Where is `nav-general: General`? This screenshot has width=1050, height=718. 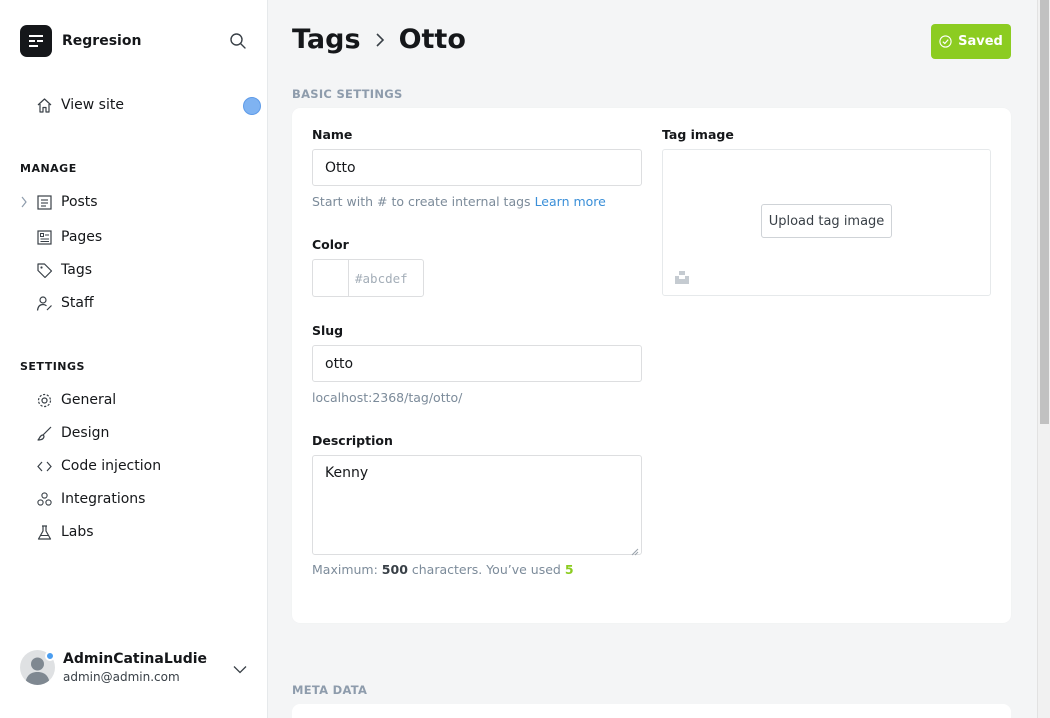 nav-general: General is located at coordinates (75, 400).